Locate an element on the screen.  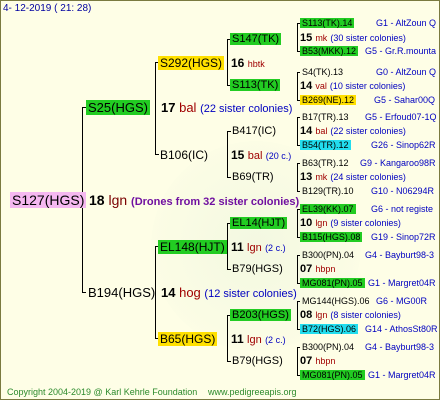
queen-B65: B65(HGS) is located at coordinates (188, 339).